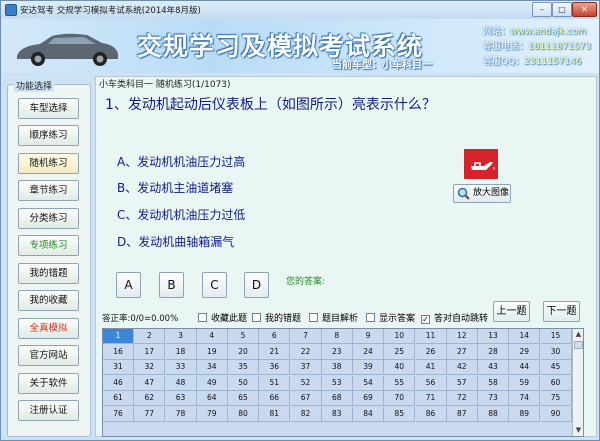  Describe the element at coordinates (275, 352) in the screenshot. I see `question-number-cell: 21` at that location.